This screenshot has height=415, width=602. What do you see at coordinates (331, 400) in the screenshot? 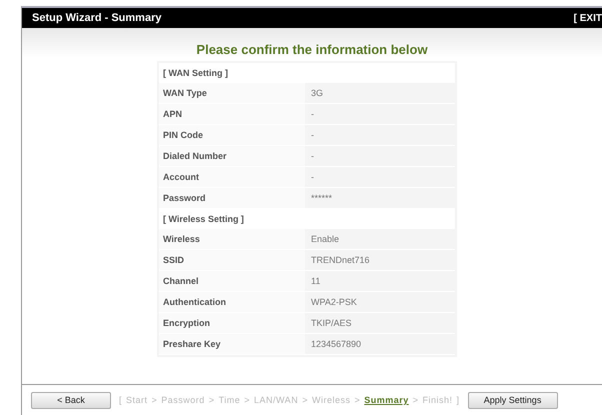
I see `wizard-step: Wireless` at bounding box center [331, 400].